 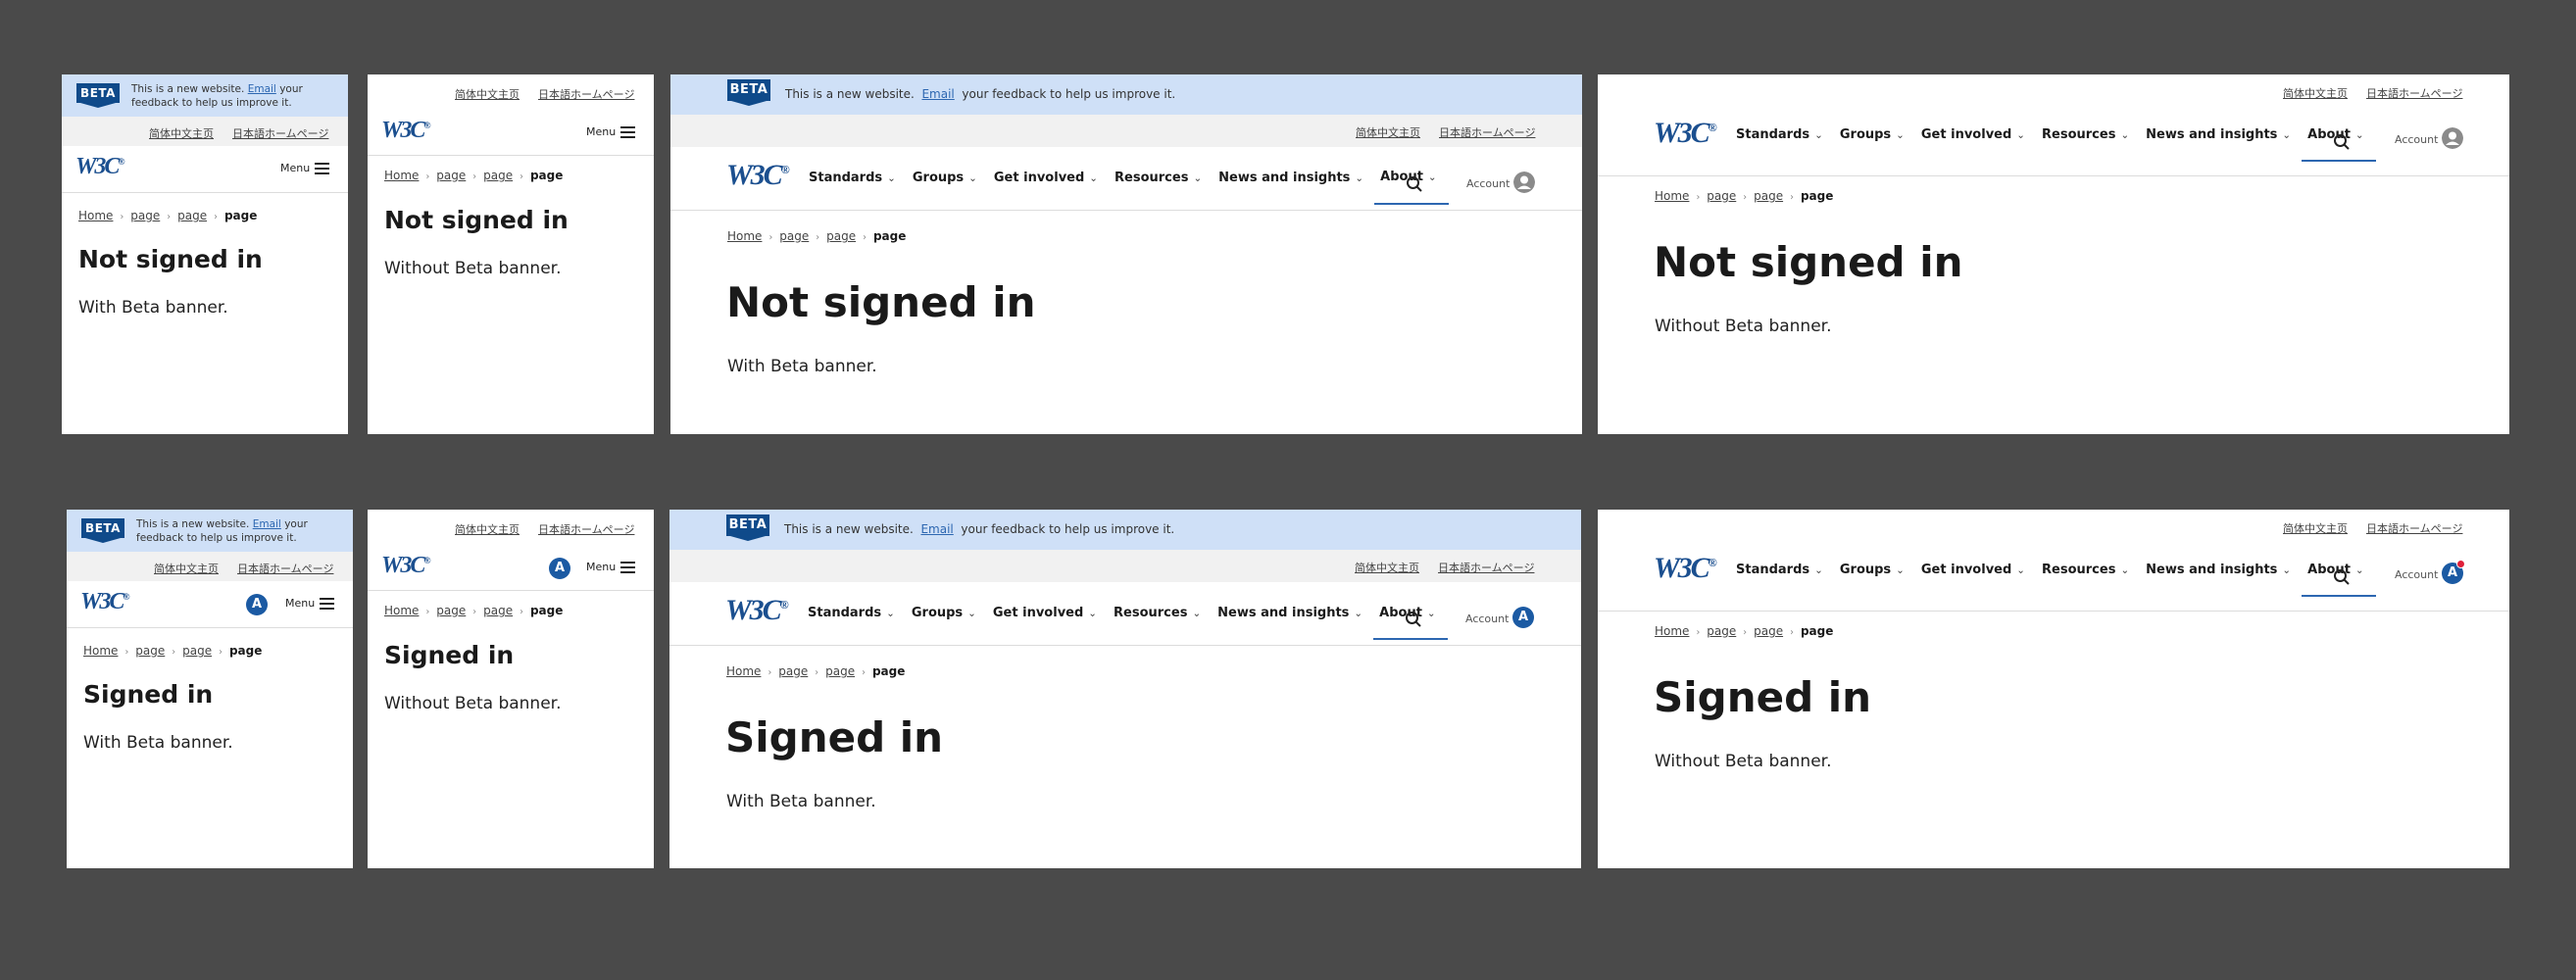 I want to click on site-header: W3C® Menu, so click(x=205, y=169).